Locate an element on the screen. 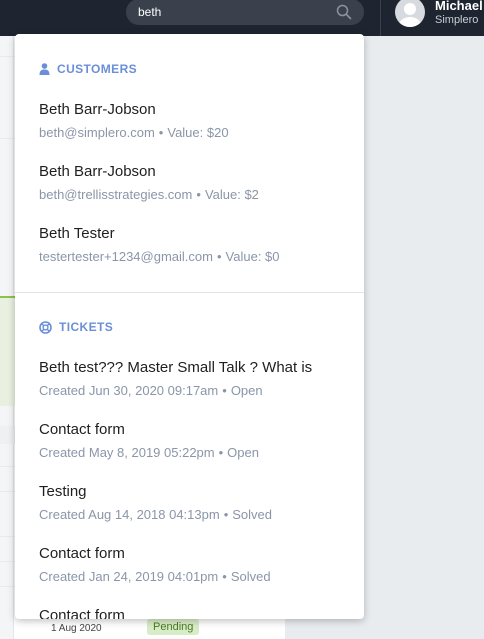 This screenshot has height=639, width=484. customers-section-title: CUSTOMERS is located at coordinates (97, 69).